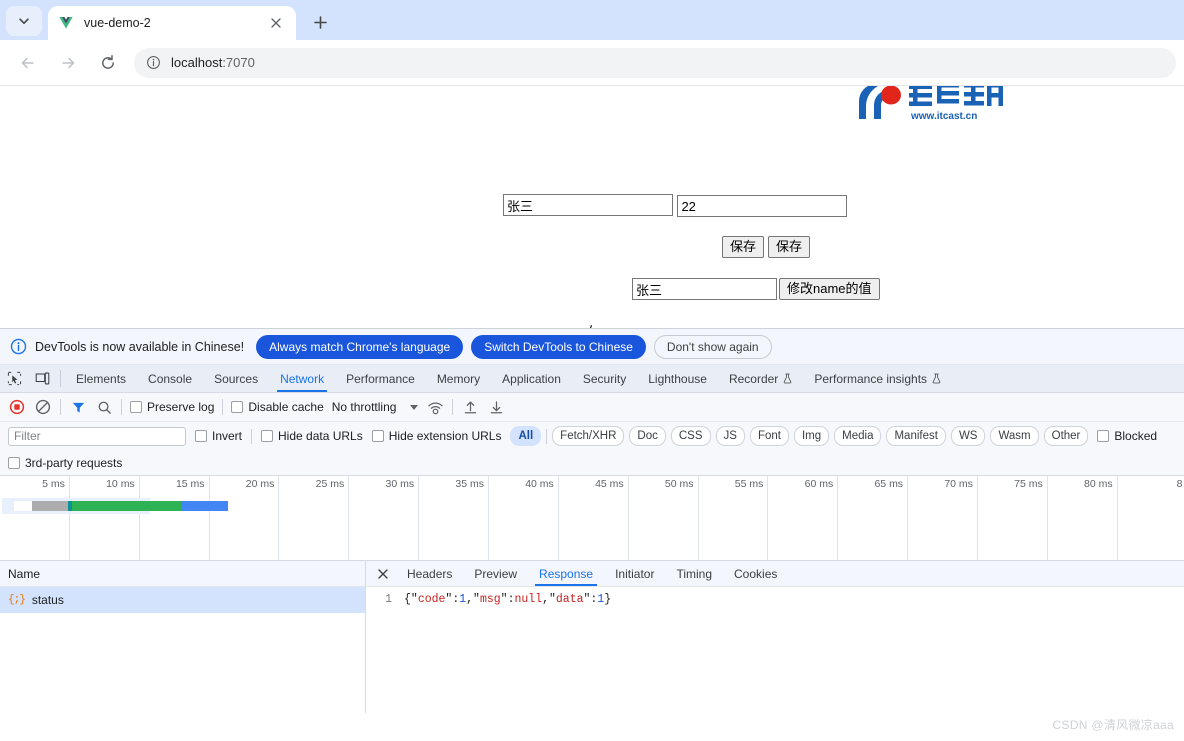 This screenshot has height=741, width=1184. I want to click on name-input-secondary, so click(704, 289).